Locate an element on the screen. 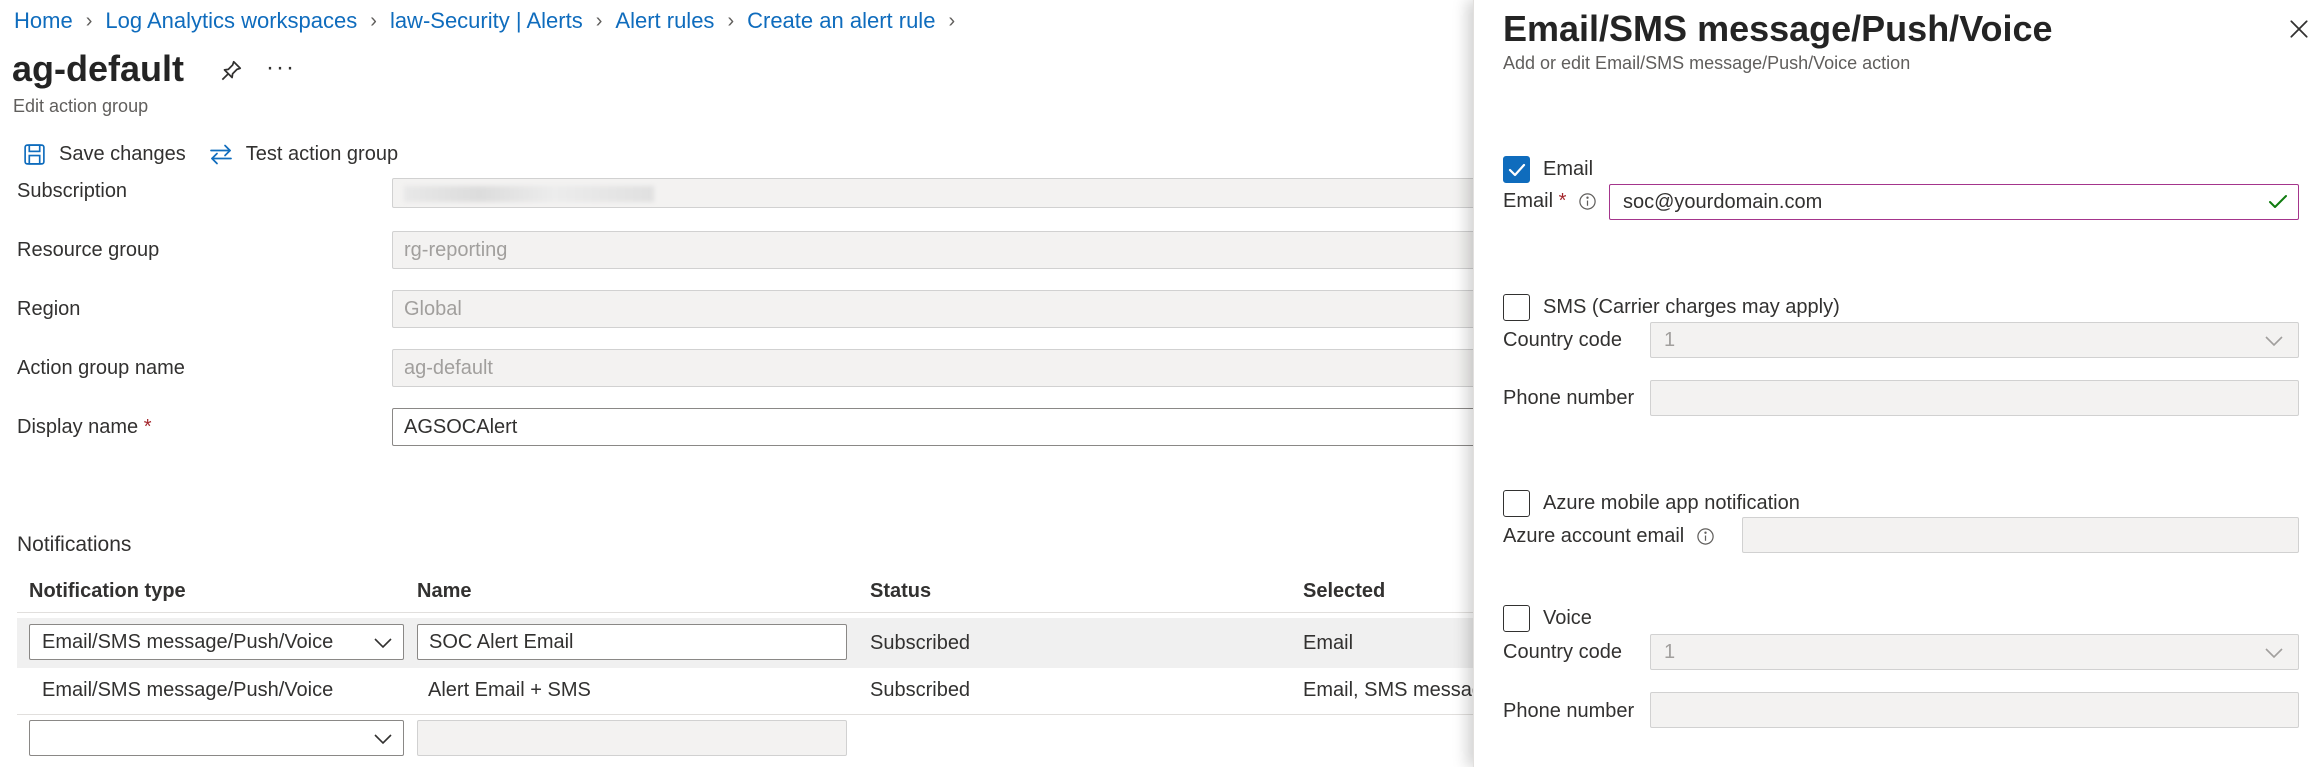 The image size is (2320, 767). checkmark-icon is located at coordinates (1516, 169).